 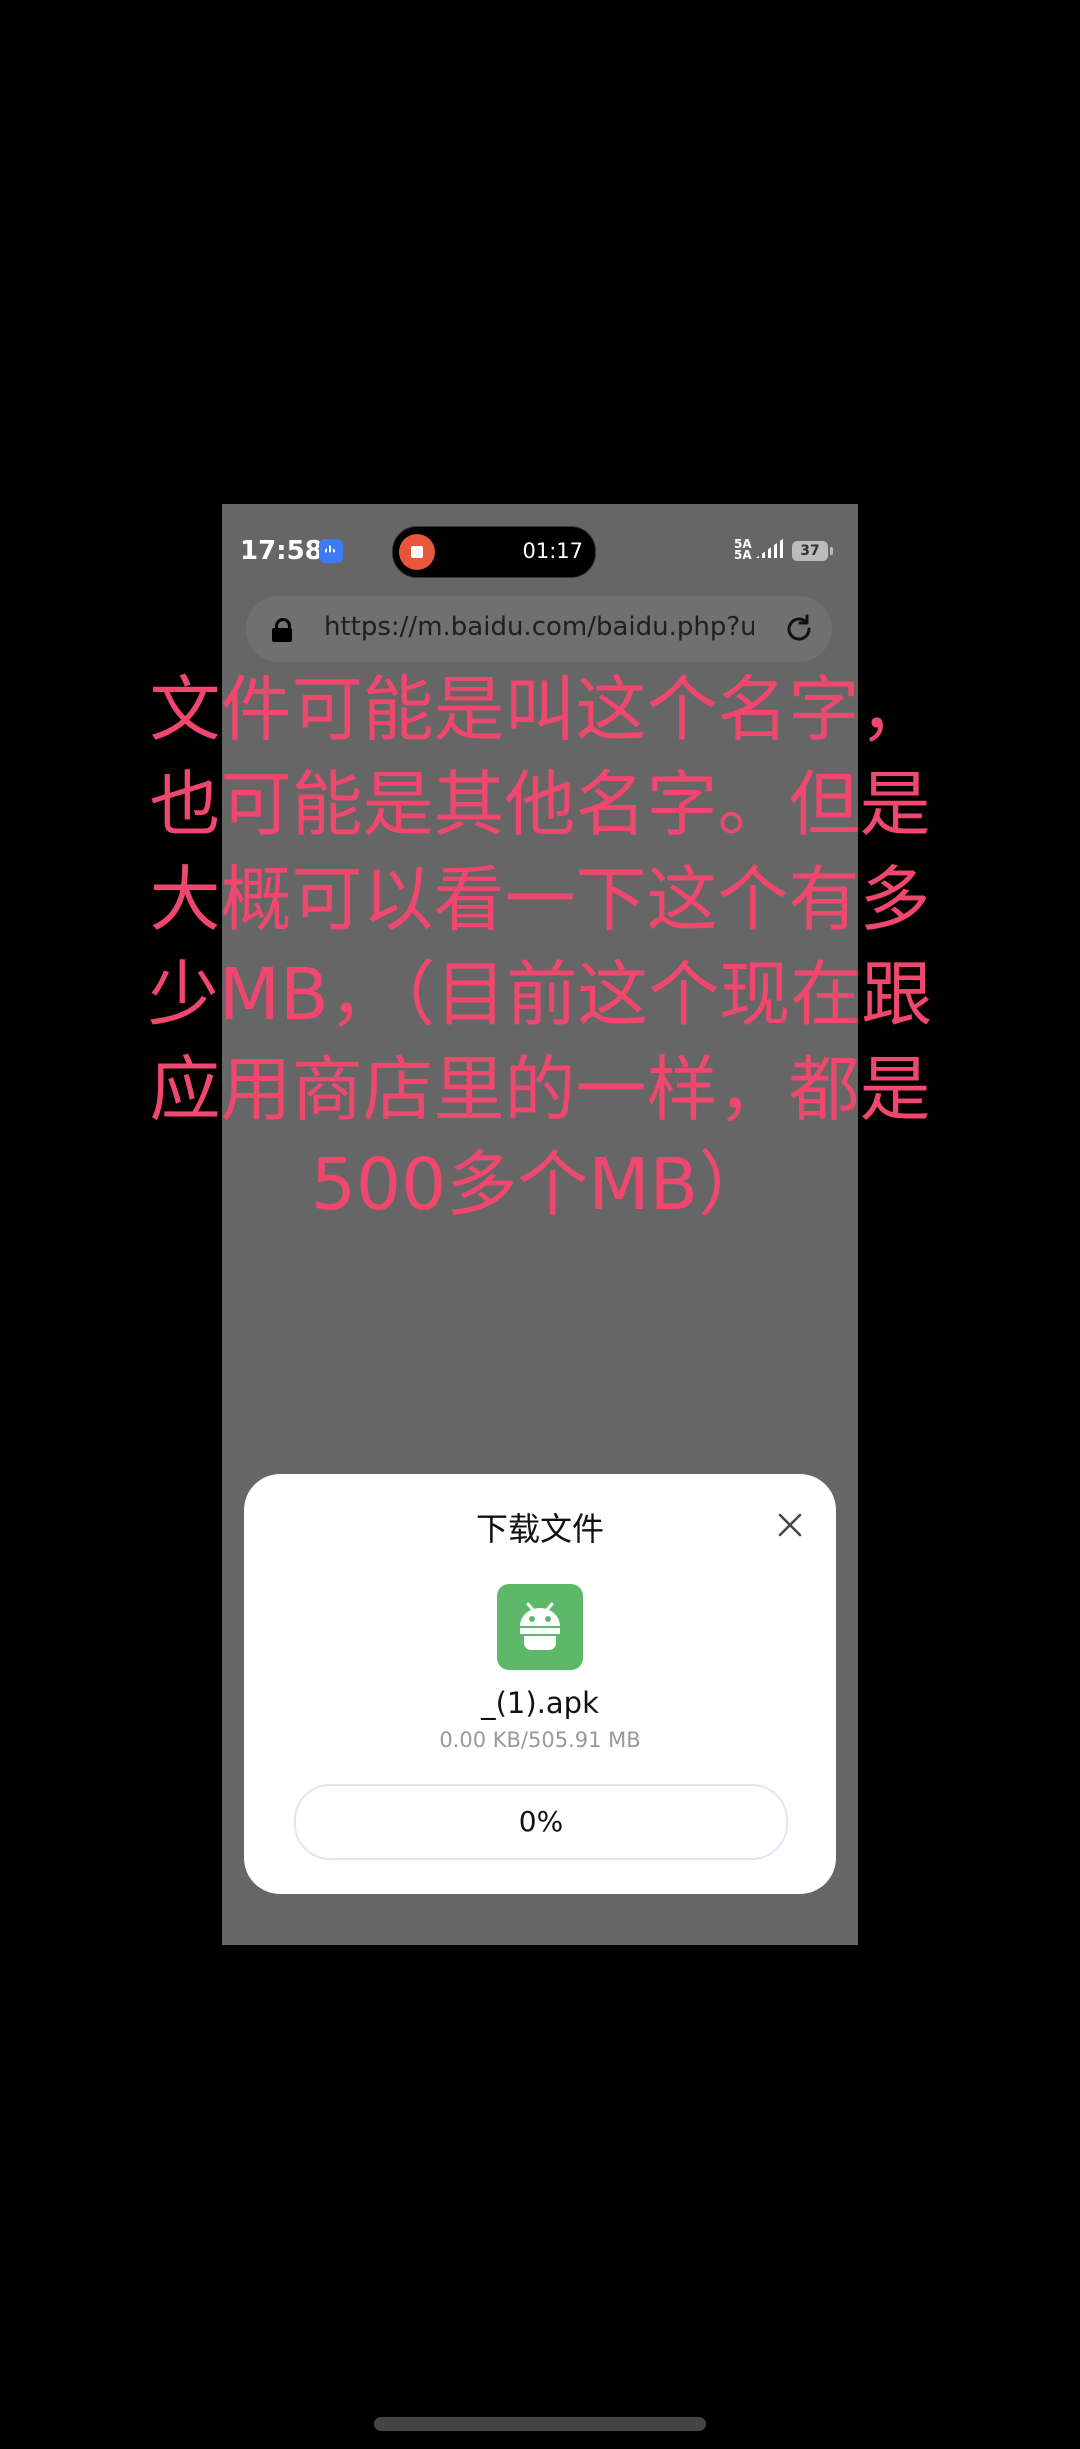 What do you see at coordinates (812, 551) in the screenshot?
I see `battery-icon: 37` at bounding box center [812, 551].